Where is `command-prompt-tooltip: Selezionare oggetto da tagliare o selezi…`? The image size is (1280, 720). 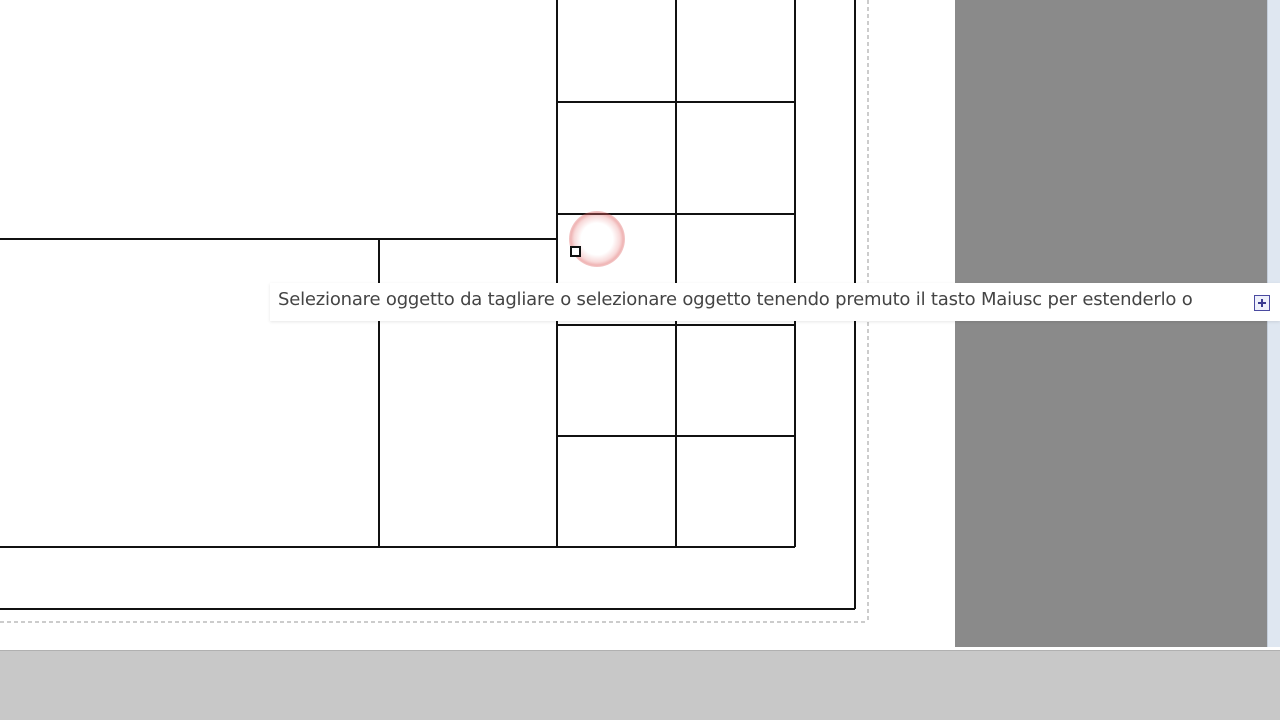 command-prompt-tooltip: Selezionare oggetto da tagliare o selezi… is located at coordinates (775, 302).